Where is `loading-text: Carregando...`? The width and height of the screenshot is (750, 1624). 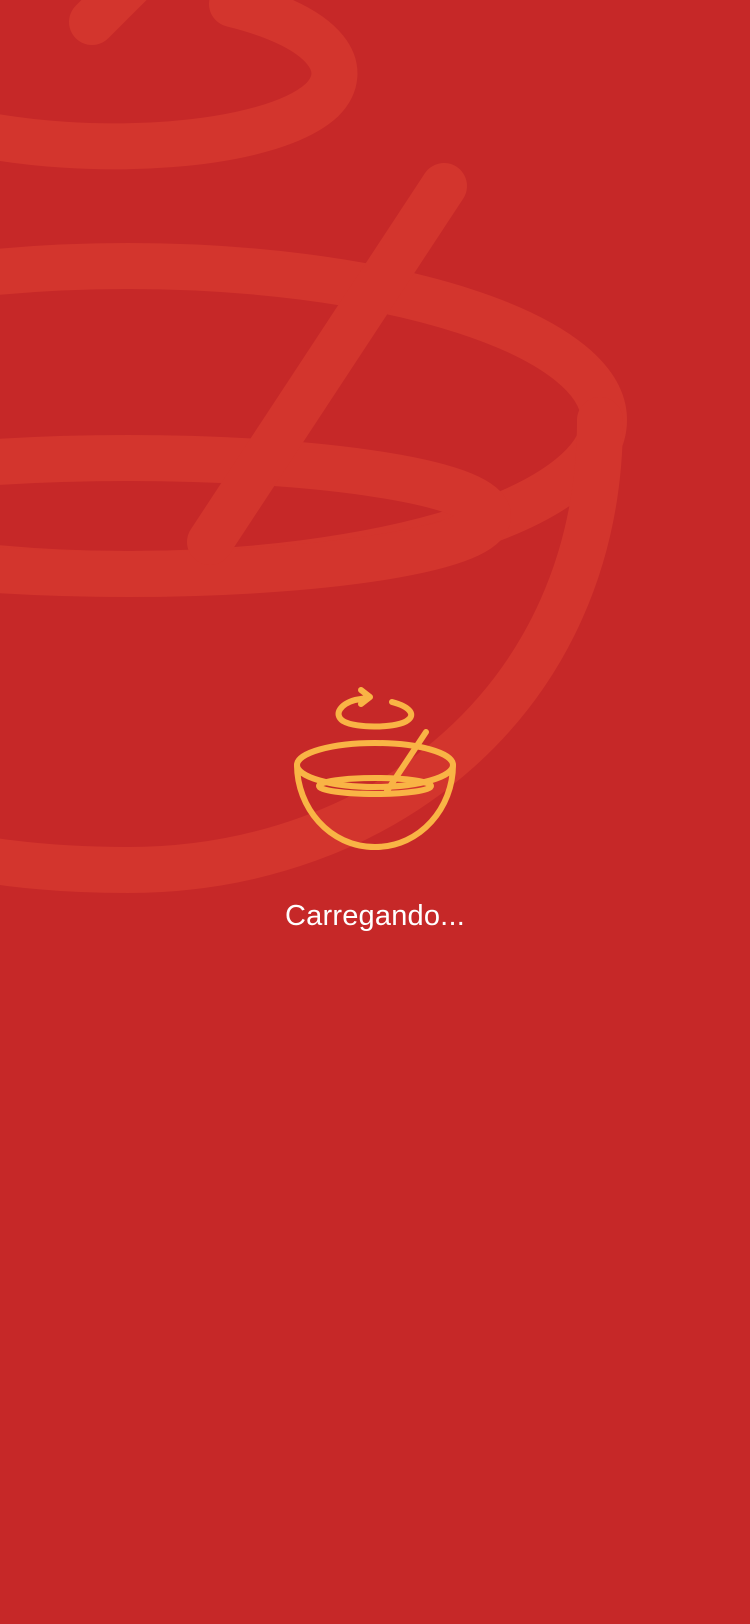 loading-text: Carregando... is located at coordinates (375, 916).